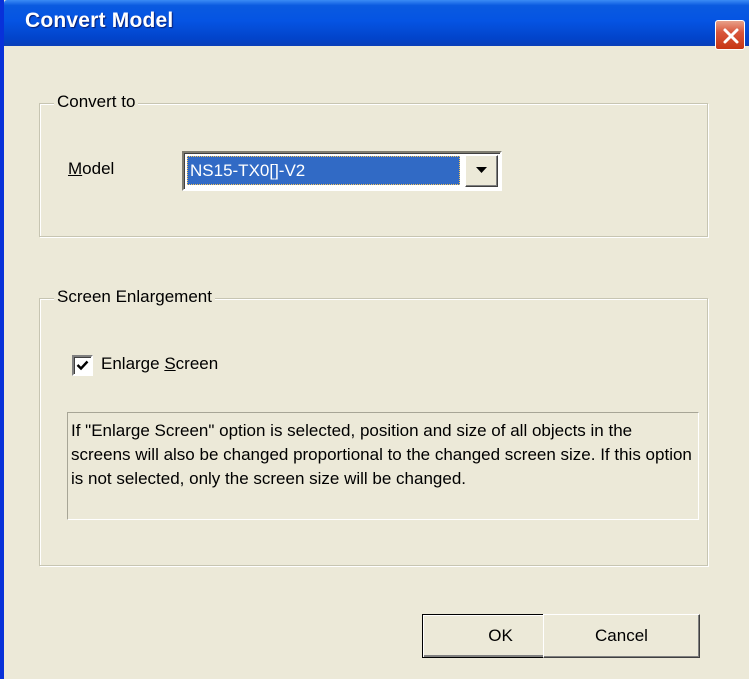 The image size is (749, 679). I want to click on close-icon, so click(731, 36).